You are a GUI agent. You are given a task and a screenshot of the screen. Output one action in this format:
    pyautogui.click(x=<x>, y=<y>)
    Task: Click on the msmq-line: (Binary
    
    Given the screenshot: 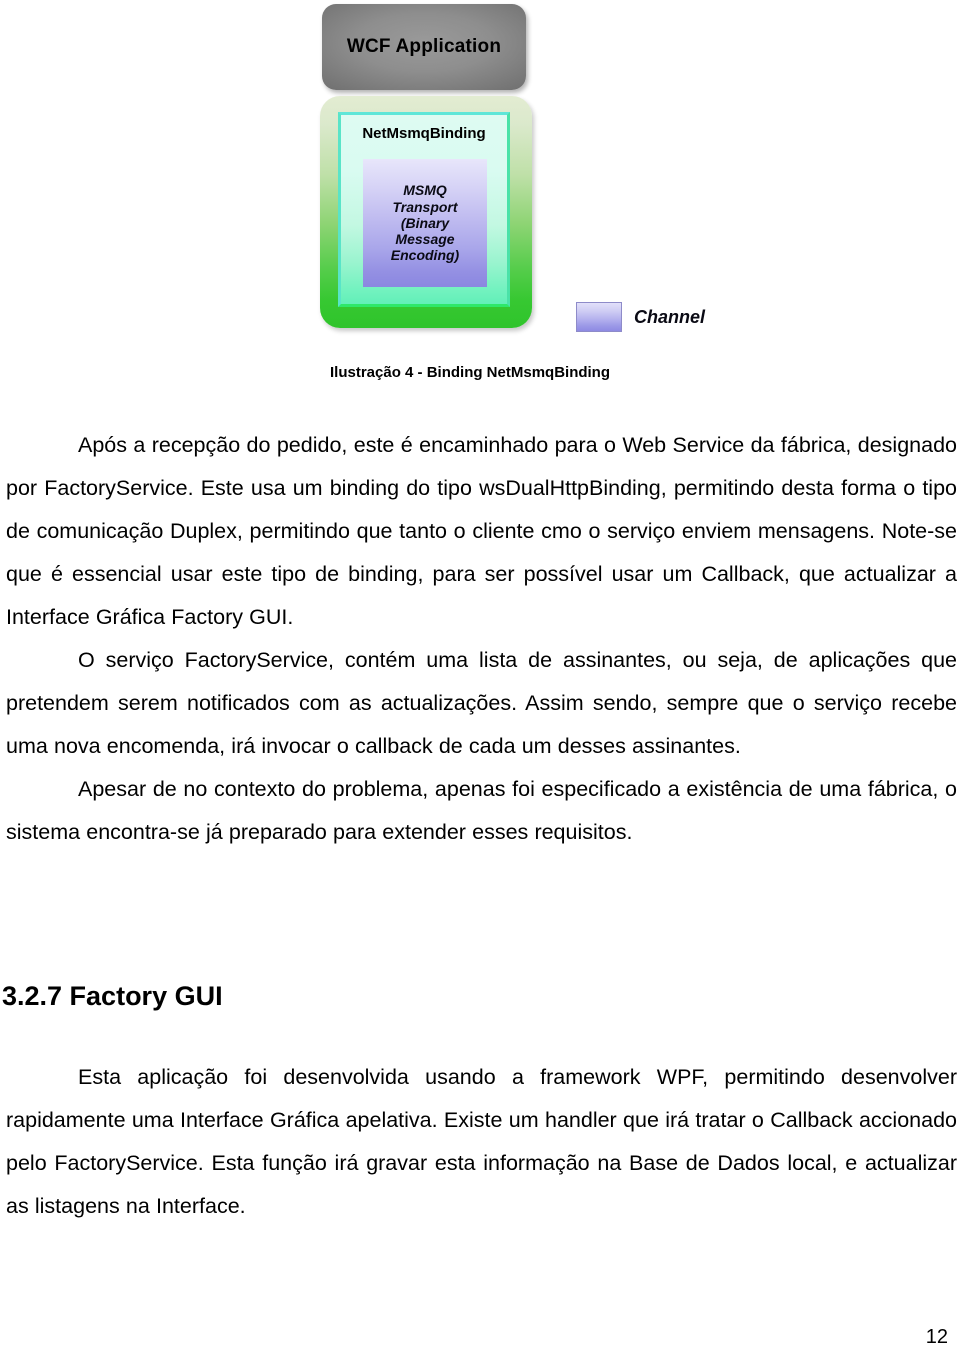 What is the action you would take?
    pyautogui.click(x=425, y=222)
    